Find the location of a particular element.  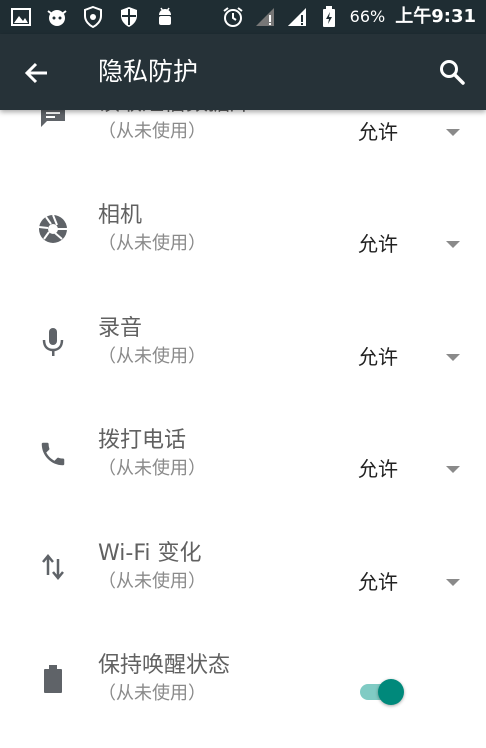

battery-icon is located at coordinates (53, 679).